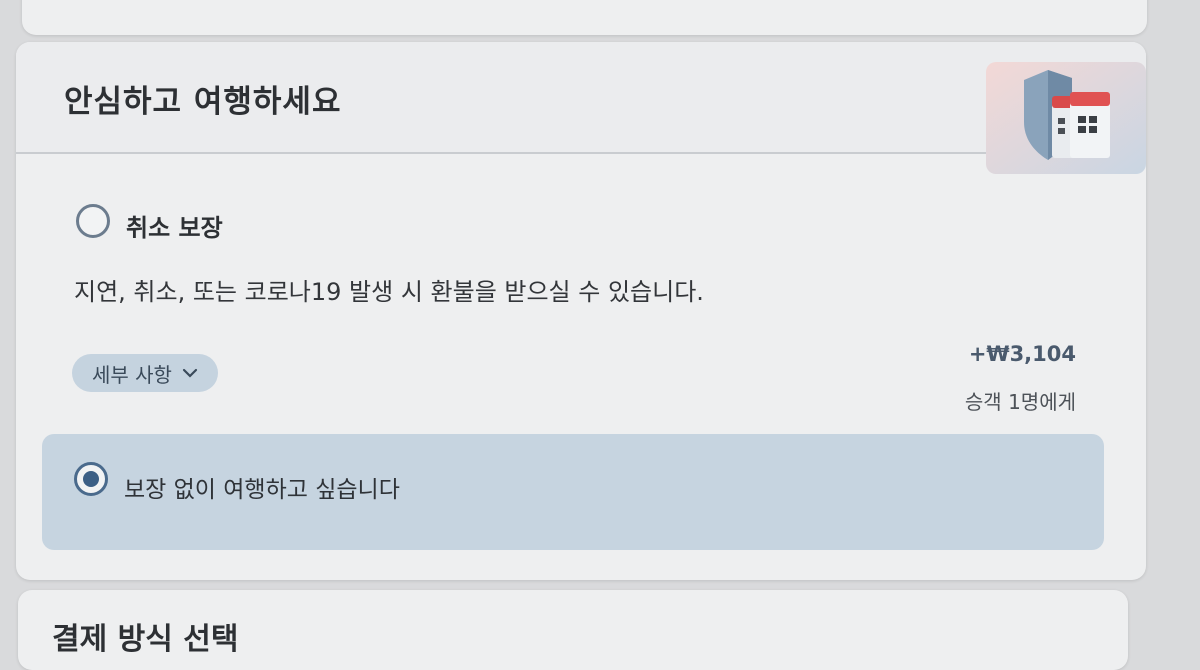  I want to click on details-button: 세부 사항, so click(145, 373).